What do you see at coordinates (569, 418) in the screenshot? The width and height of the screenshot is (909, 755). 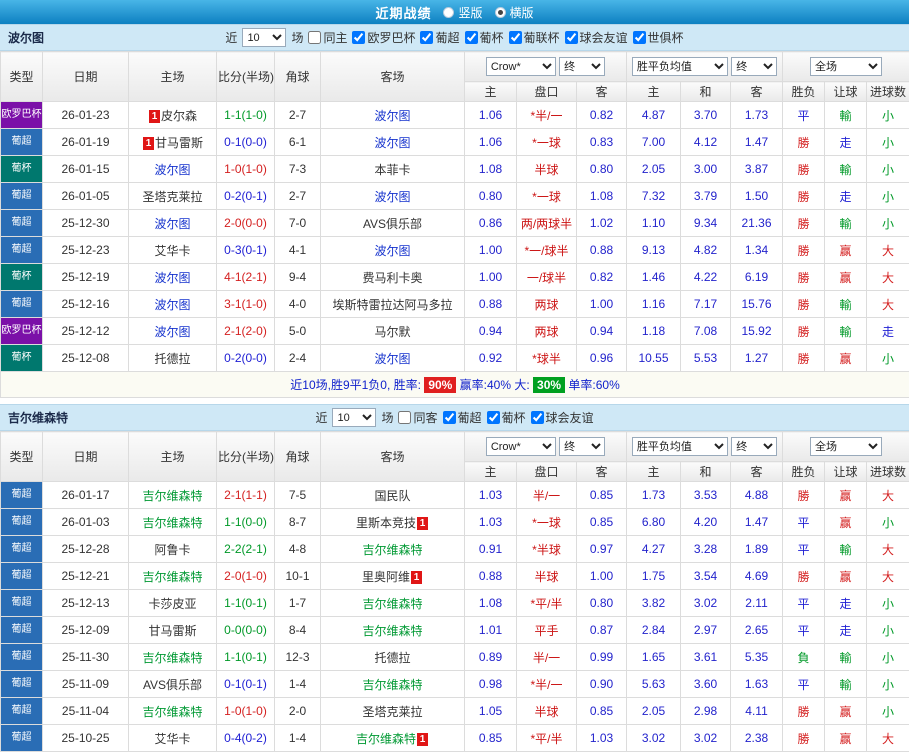 I see `league-label: 球会友谊` at bounding box center [569, 418].